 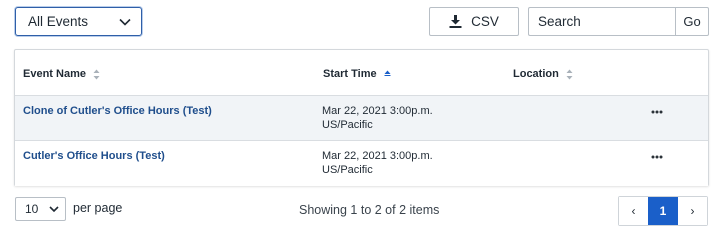 What do you see at coordinates (485, 21) in the screenshot?
I see `csv-label: CSV` at bounding box center [485, 21].